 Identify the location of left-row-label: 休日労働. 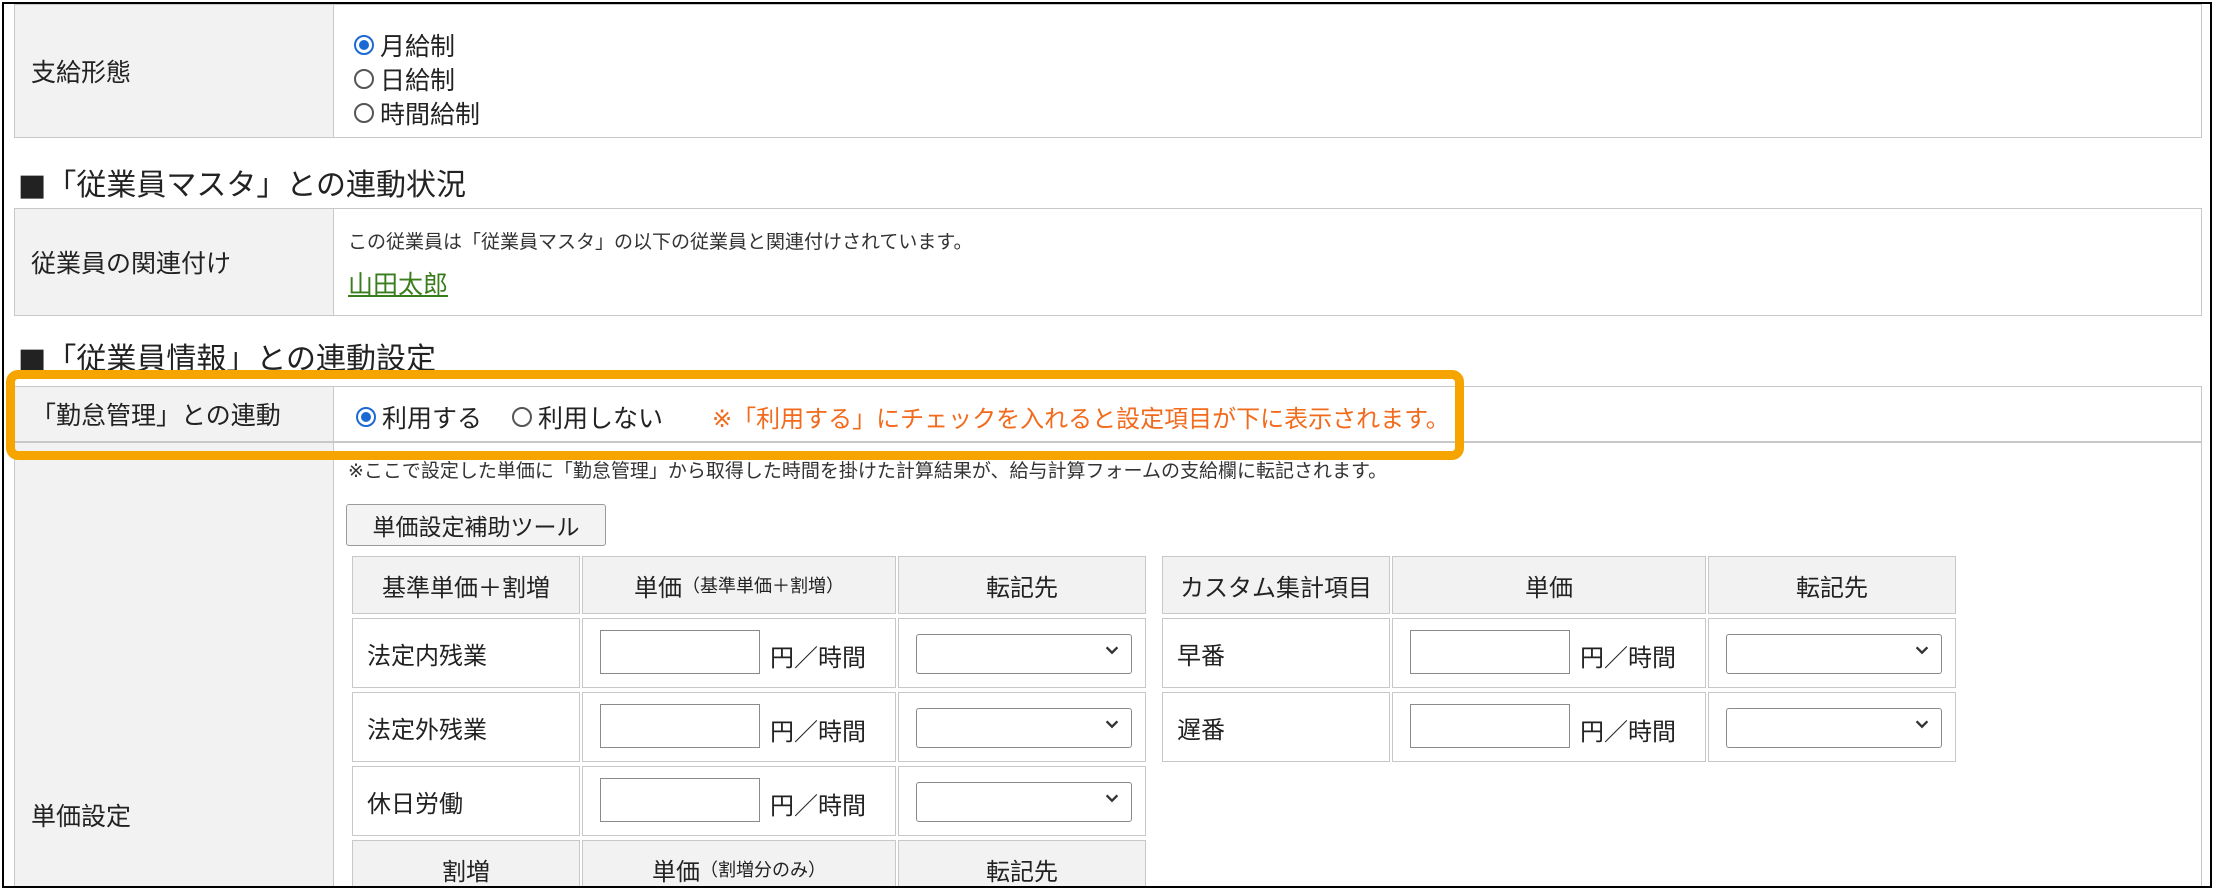
(466, 801).